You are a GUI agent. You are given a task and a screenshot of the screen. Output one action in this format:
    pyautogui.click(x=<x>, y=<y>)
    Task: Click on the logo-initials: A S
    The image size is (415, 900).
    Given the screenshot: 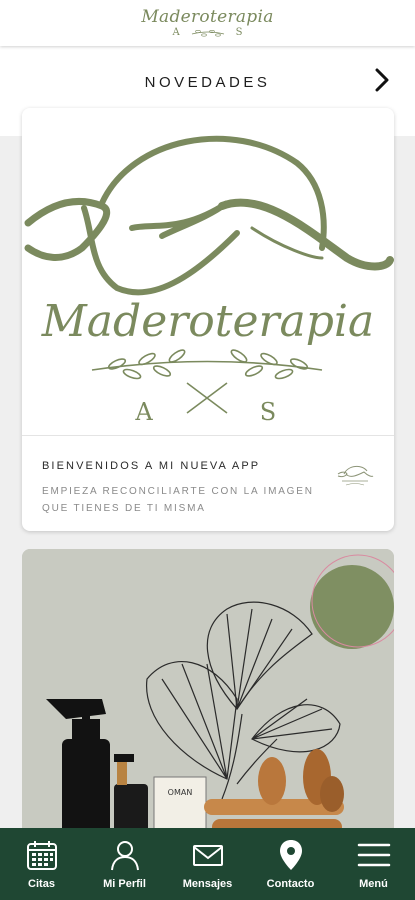 What is the action you would take?
    pyautogui.click(x=207, y=32)
    